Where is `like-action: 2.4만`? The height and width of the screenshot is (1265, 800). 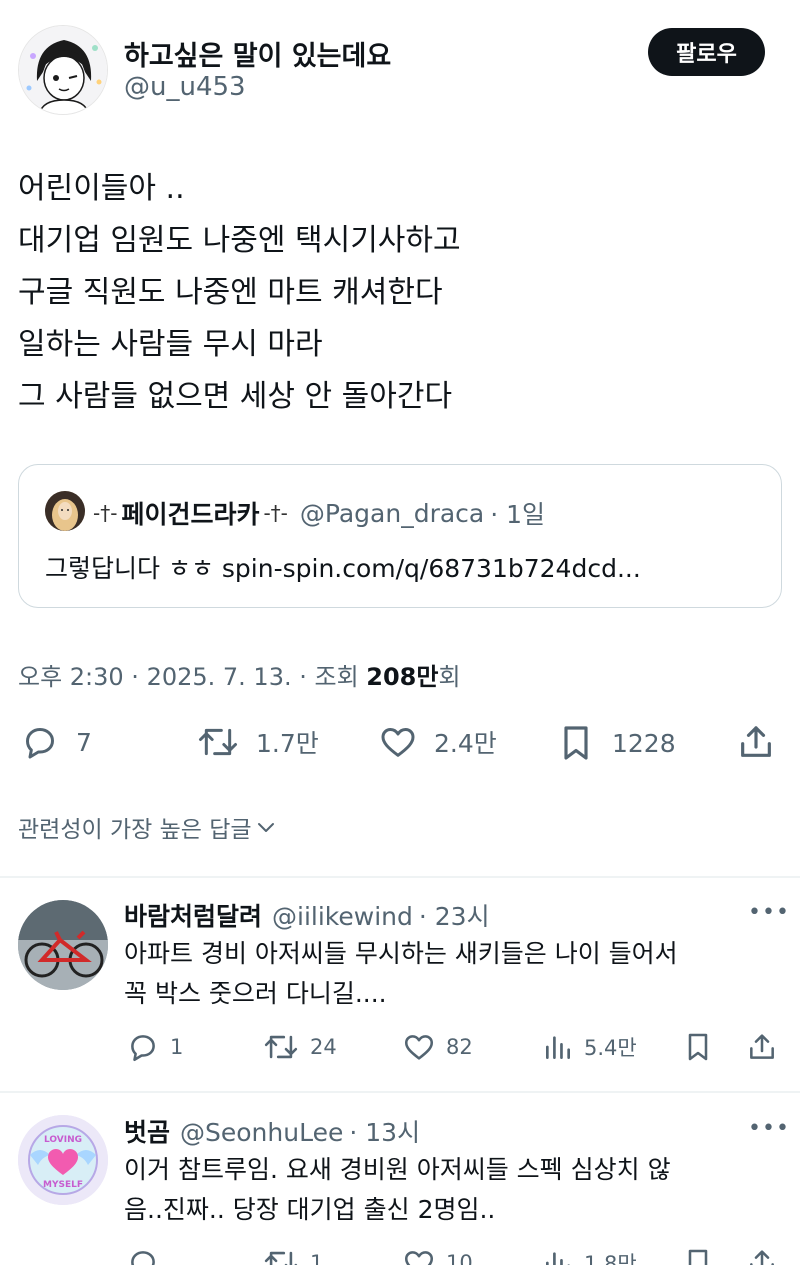 like-action: 2.4만 is located at coordinates (437, 742).